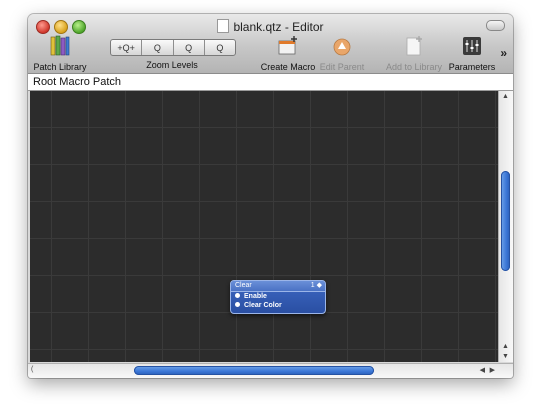 Image resolution: width=540 pixels, height=415 pixels. I want to click on create-macro-label: Create Macro, so click(288, 67).